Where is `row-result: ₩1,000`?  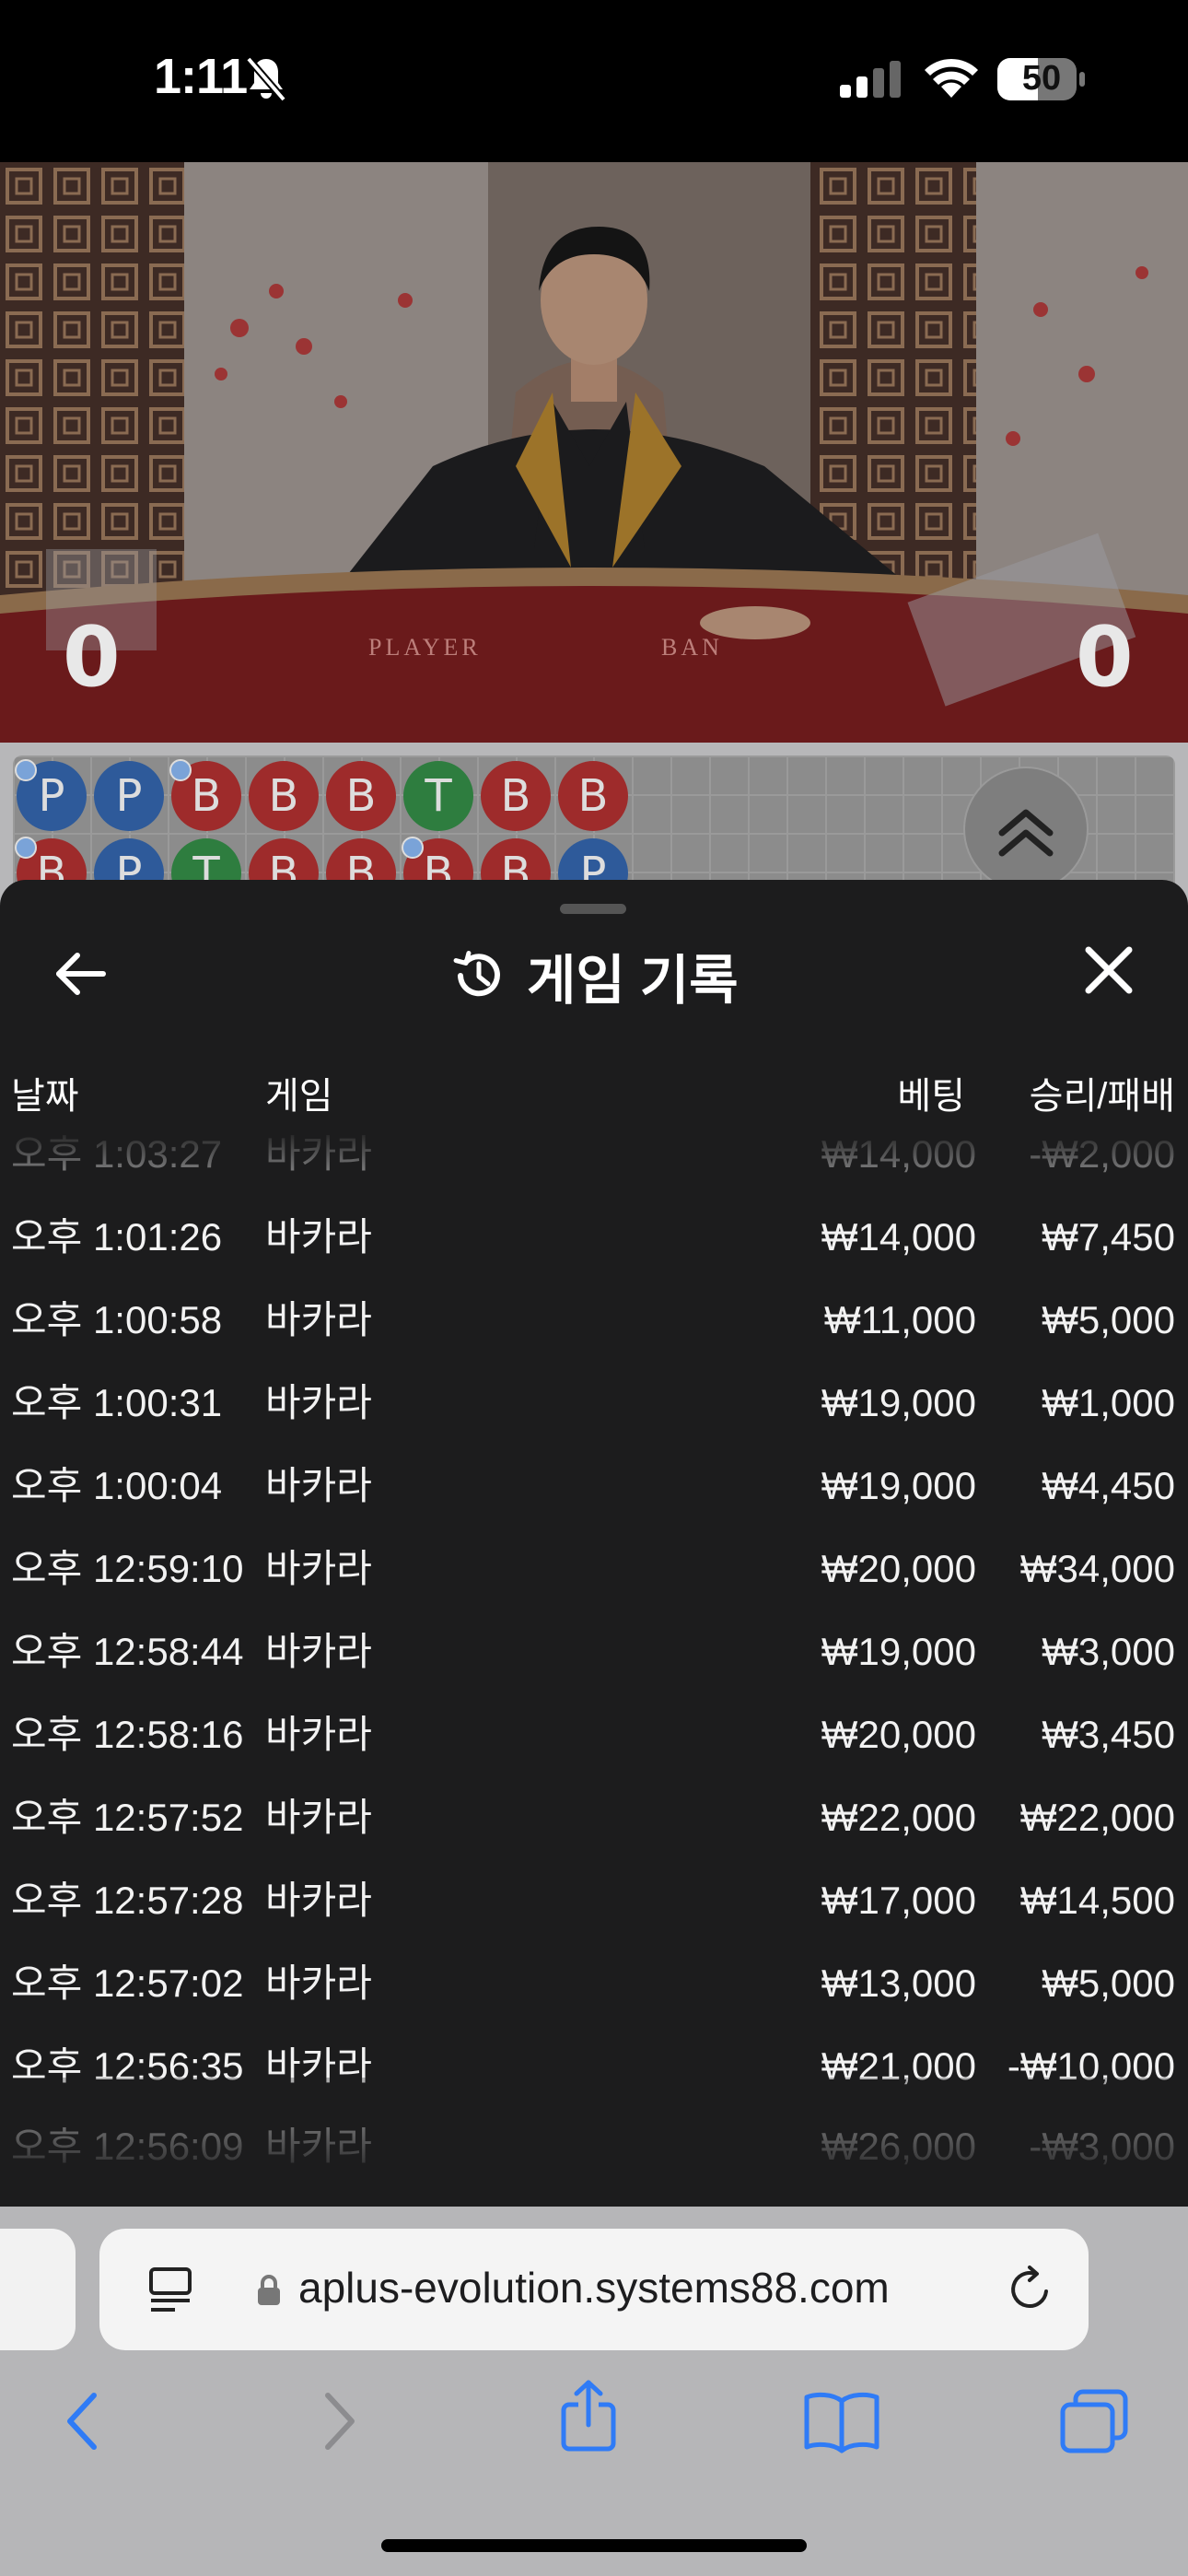 row-result: ₩1,000 is located at coordinates (1108, 1403).